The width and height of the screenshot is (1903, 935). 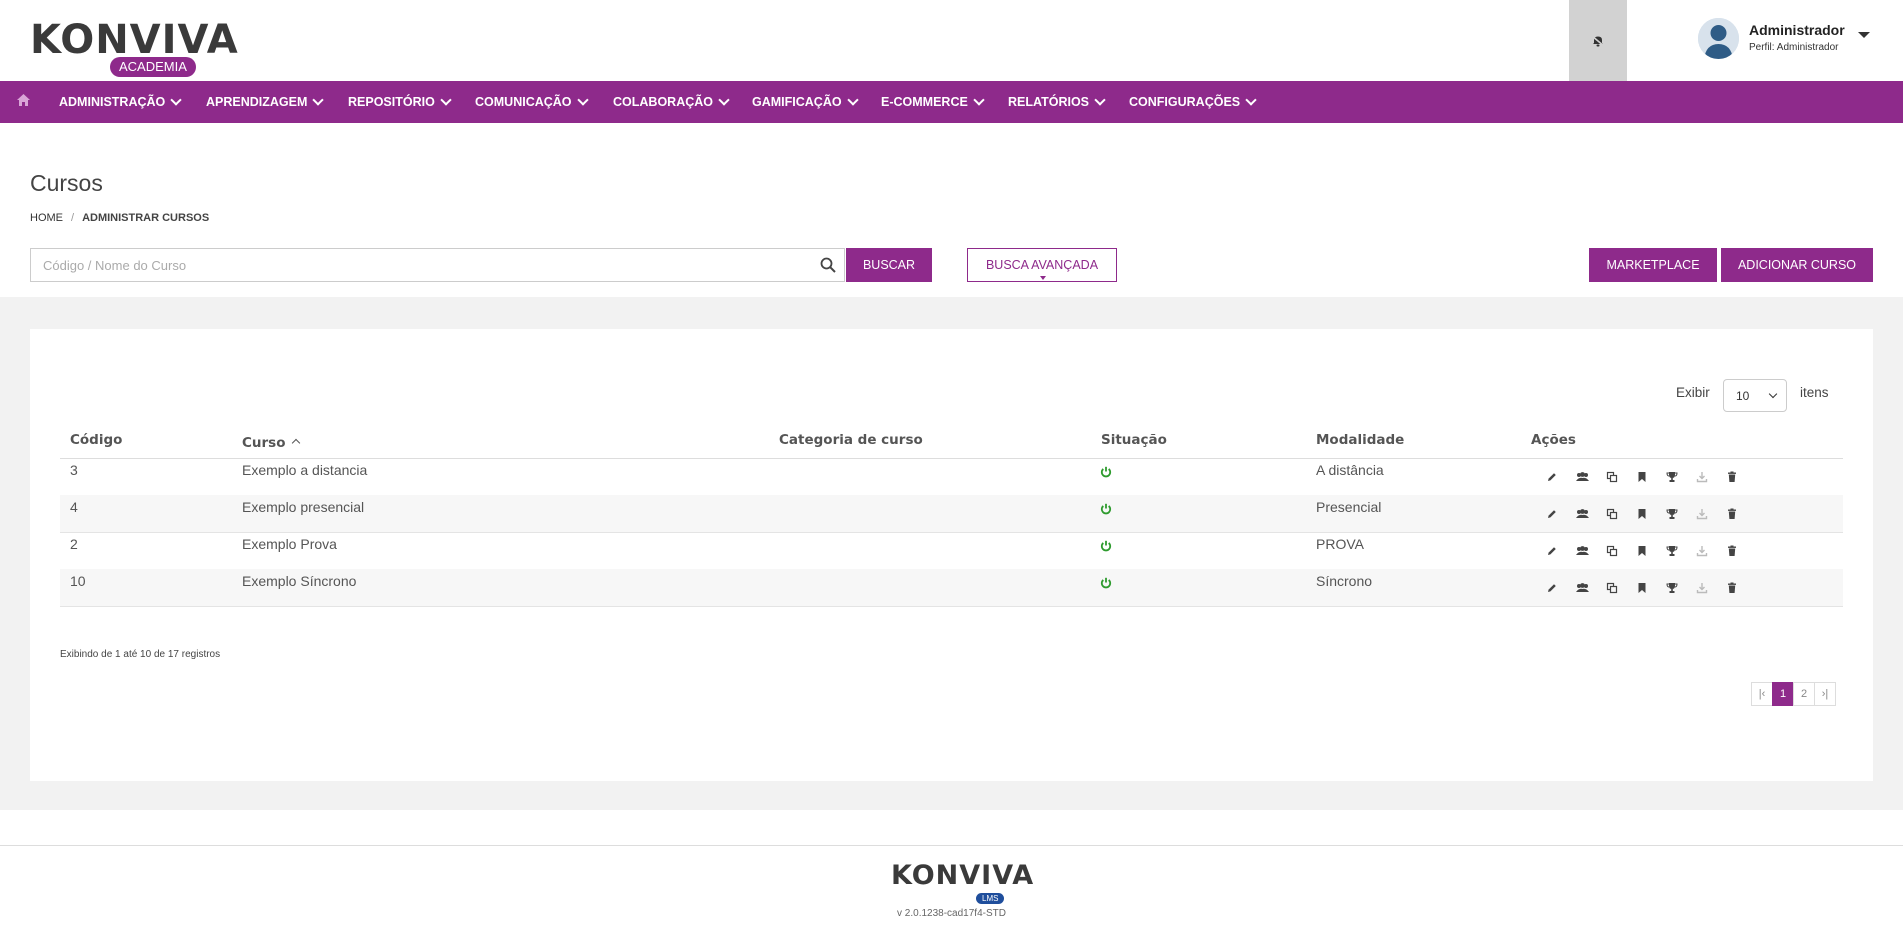 I want to click on version-text: v 2.0.1238-cad17f4-STD, so click(x=951, y=913).